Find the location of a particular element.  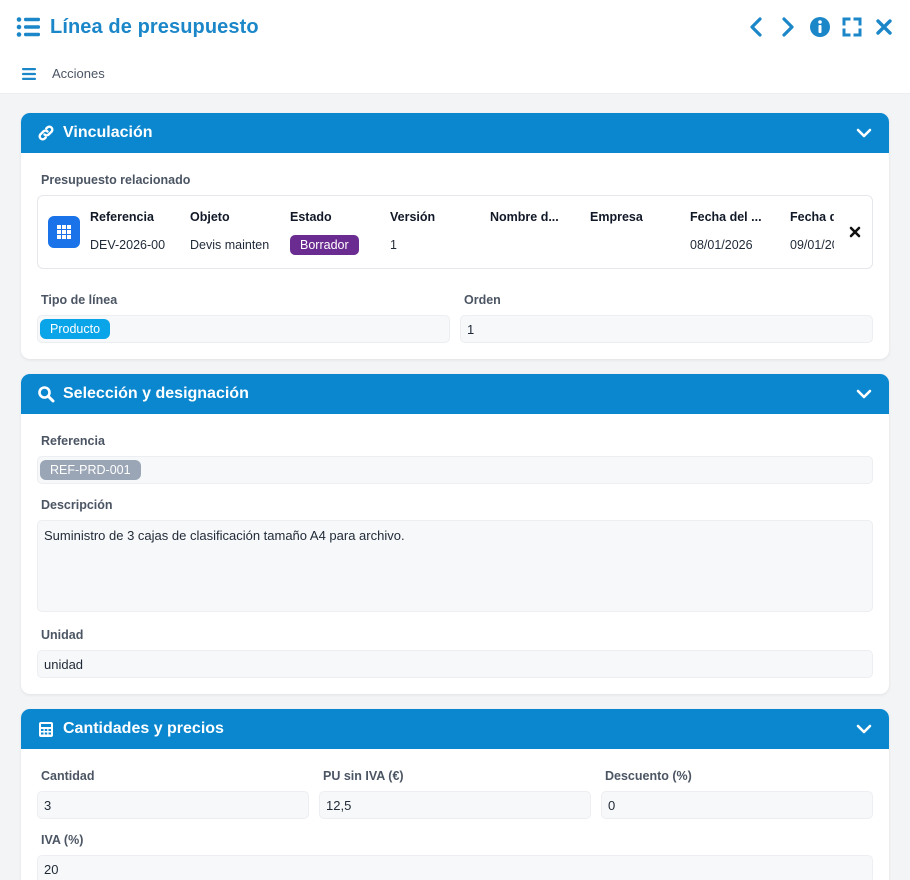

cantidad-field: 3 is located at coordinates (173, 805).